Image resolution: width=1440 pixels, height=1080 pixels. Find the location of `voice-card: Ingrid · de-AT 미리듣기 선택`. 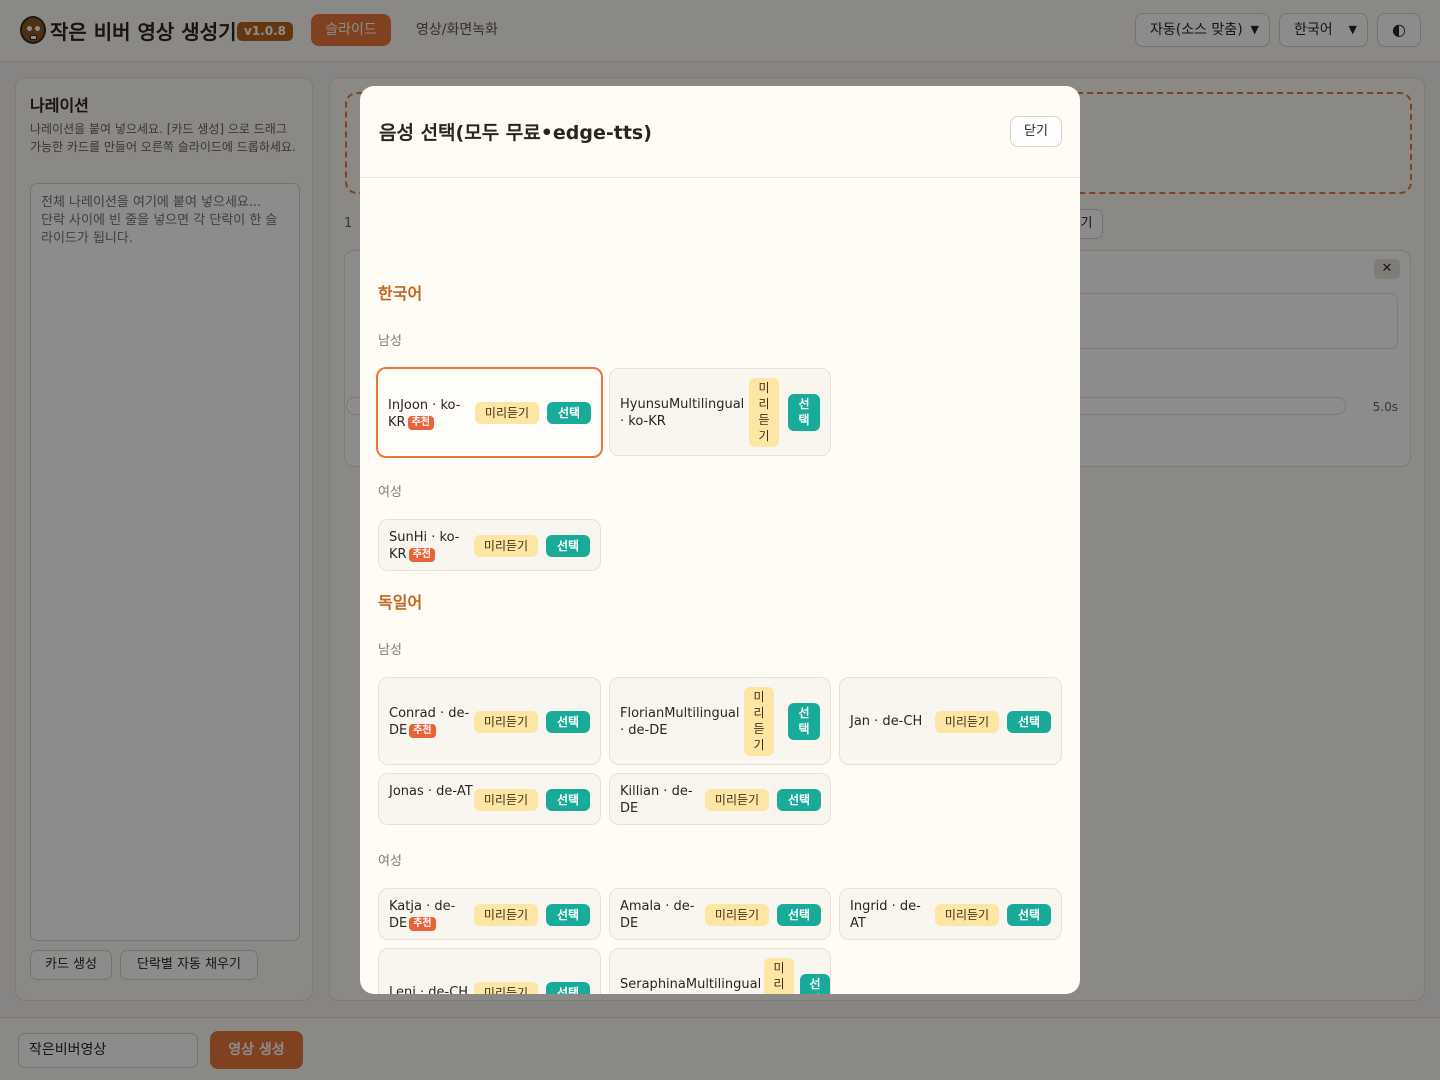

voice-card: Ingrid · de-AT 미리듣기 선택 is located at coordinates (950, 914).